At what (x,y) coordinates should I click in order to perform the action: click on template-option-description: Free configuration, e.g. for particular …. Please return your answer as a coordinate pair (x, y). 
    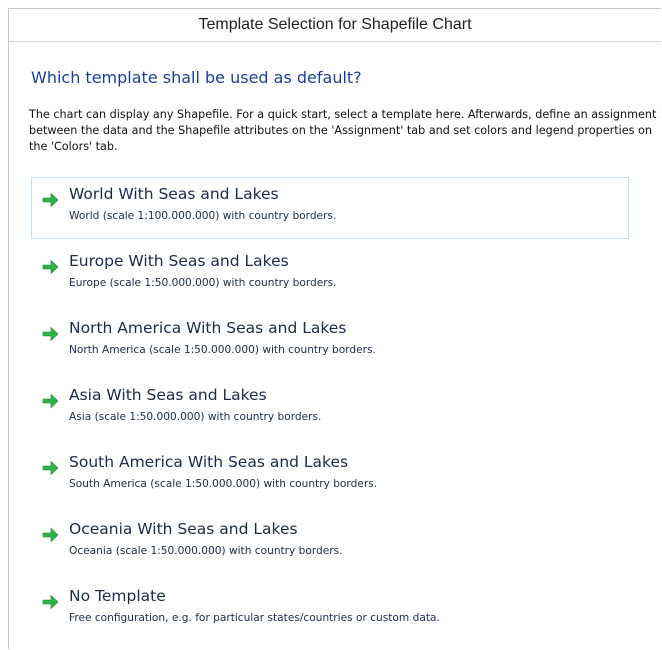
    Looking at the image, I should click on (254, 618).